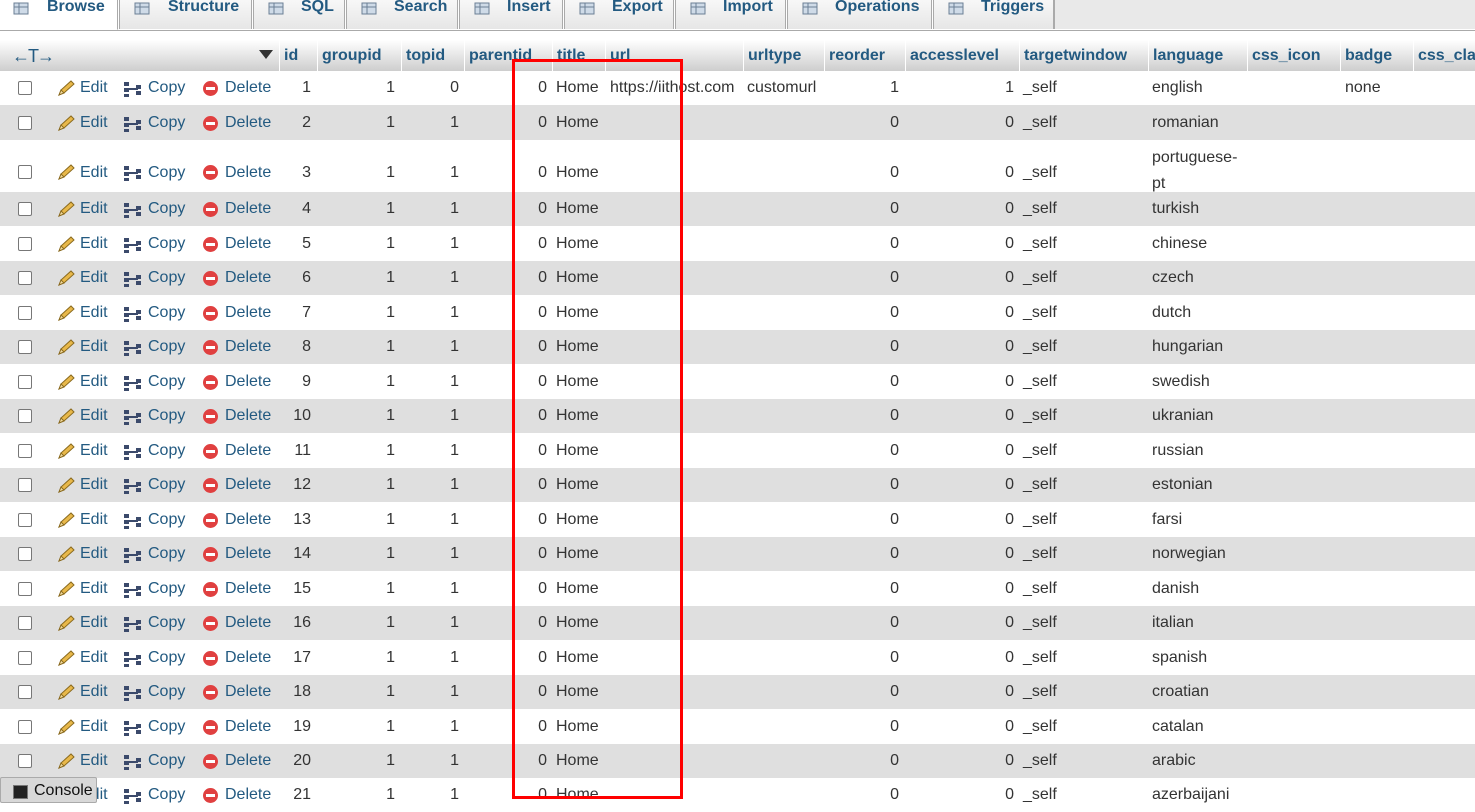 The height and width of the screenshot is (812, 1475). What do you see at coordinates (1198, 244) in the screenshot?
I see `cell-language: chinese` at bounding box center [1198, 244].